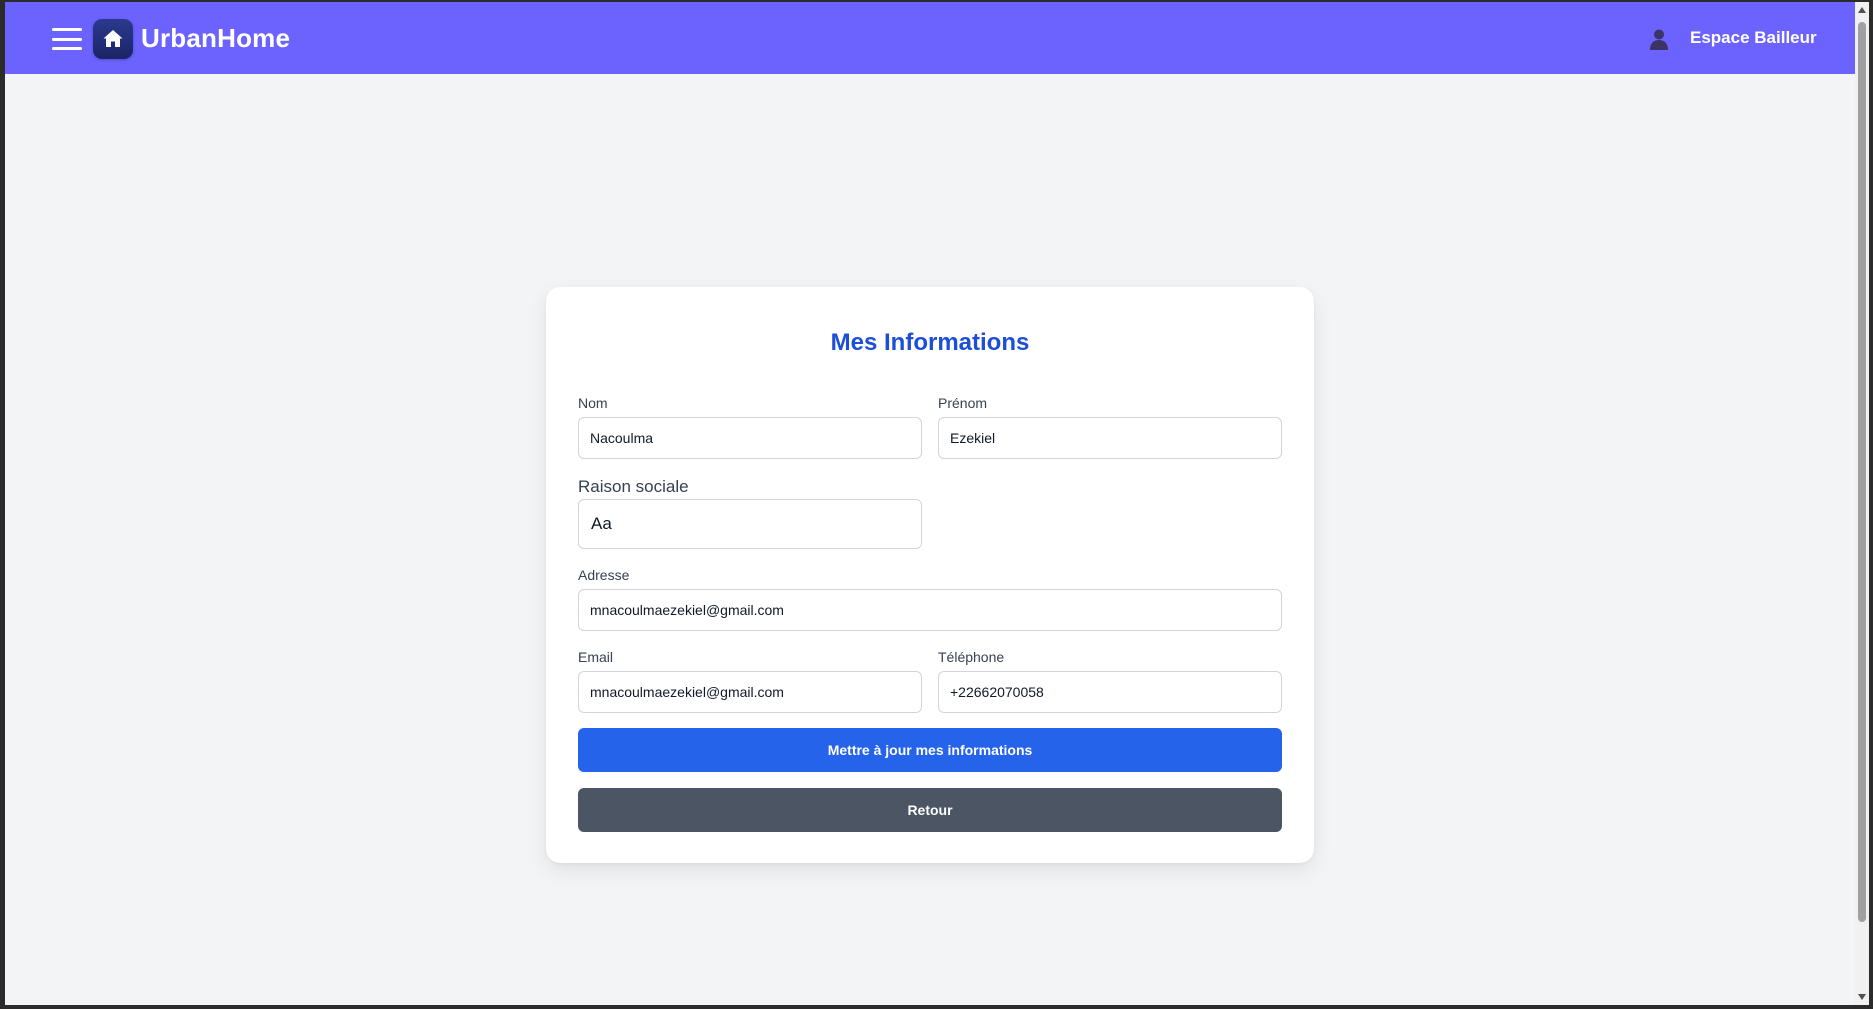  Describe the element at coordinates (1659, 39) in the screenshot. I see `user-icon` at that location.